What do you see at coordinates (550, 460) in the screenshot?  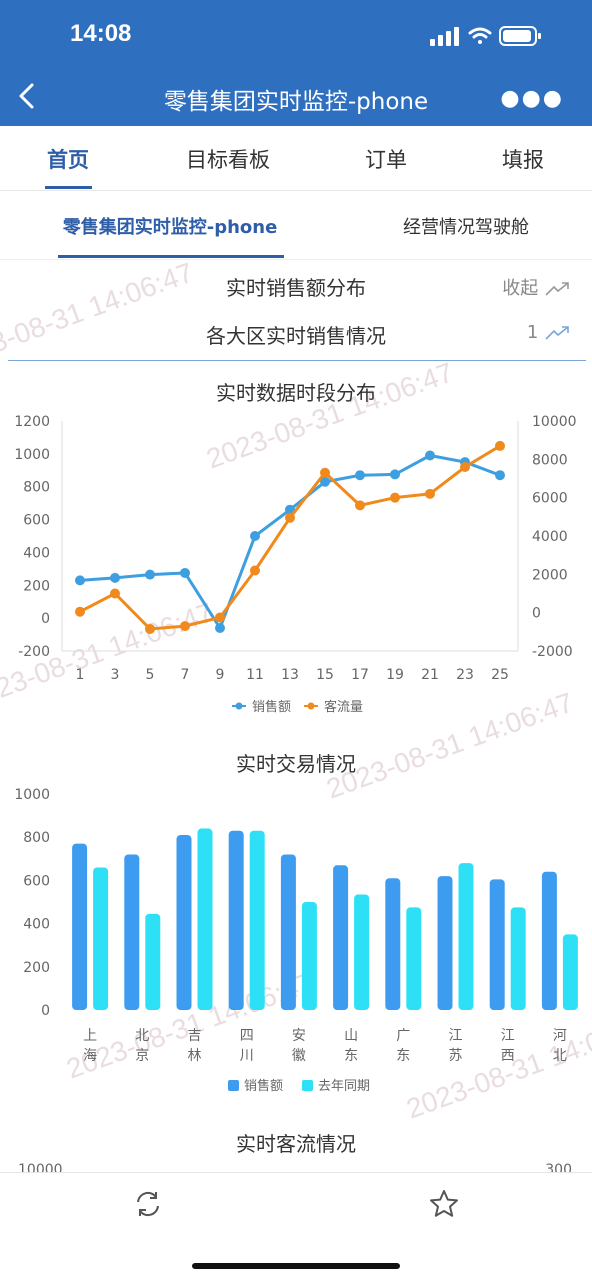 I see `y2-tick-label: 8000` at bounding box center [550, 460].